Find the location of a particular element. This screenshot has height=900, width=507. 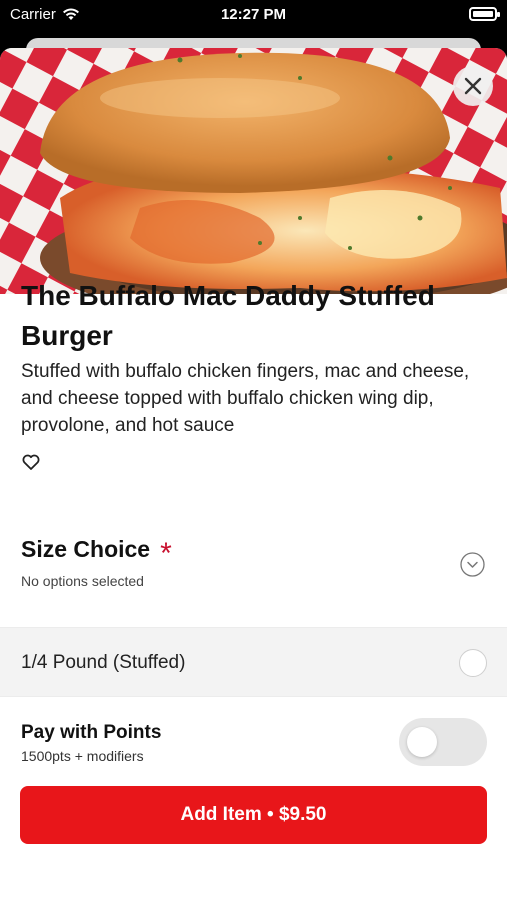

item-title: The Buffalo Mac Daddy Stuffed Burger is located at coordinates (228, 315).